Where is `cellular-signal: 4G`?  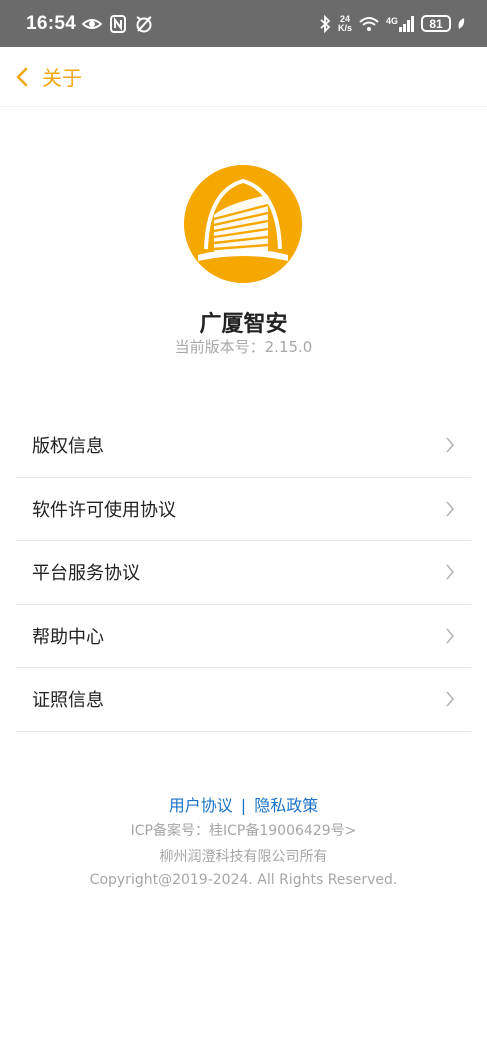 cellular-signal: 4G is located at coordinates (400, 23).